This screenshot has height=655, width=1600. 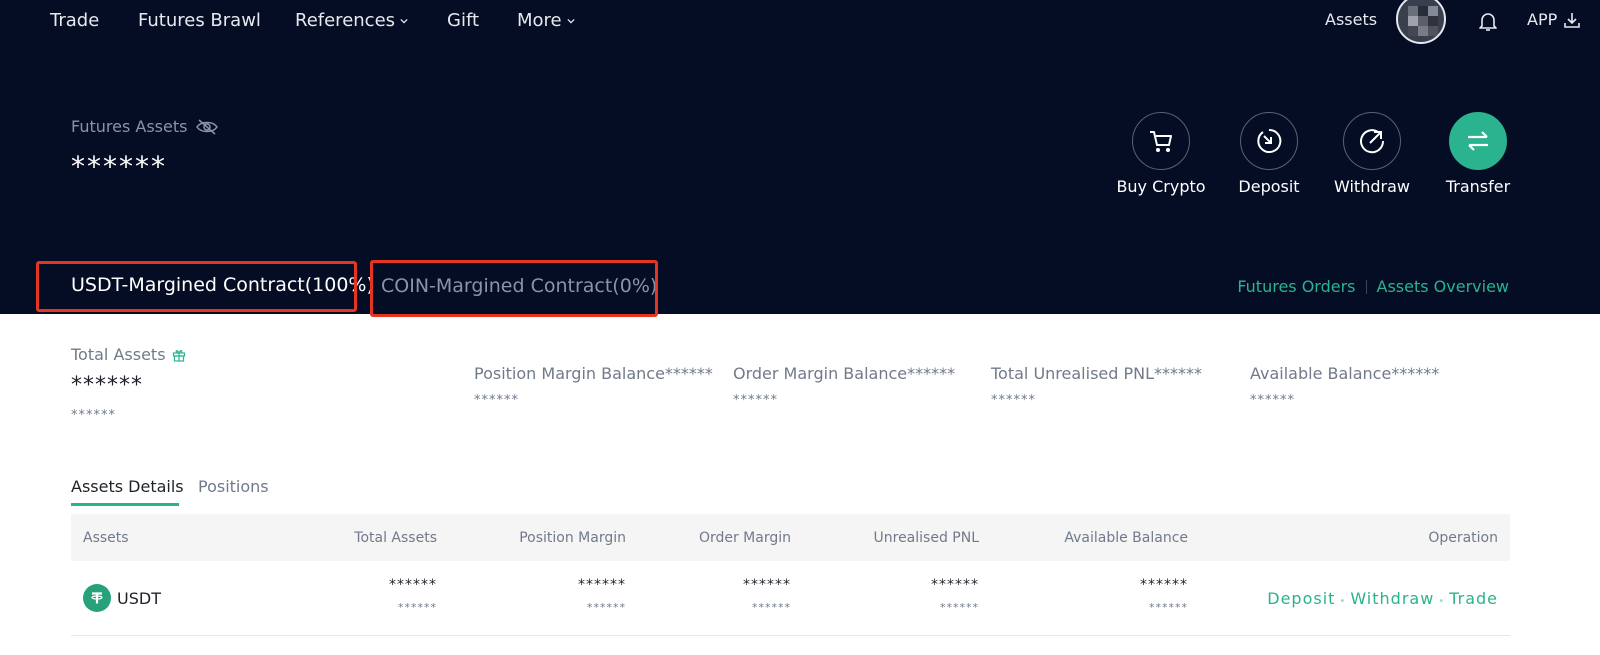 I want to click on tether-icon, so click(x=97, y=598).